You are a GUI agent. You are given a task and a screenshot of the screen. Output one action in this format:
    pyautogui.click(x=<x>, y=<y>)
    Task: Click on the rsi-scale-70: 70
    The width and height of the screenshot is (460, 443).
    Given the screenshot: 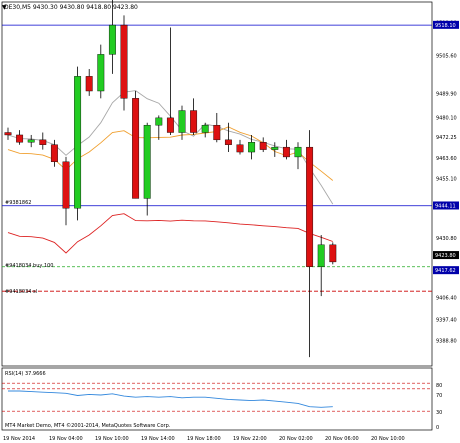 What is the action you would take?
    pyautogui.click(x=439, y=396)
    